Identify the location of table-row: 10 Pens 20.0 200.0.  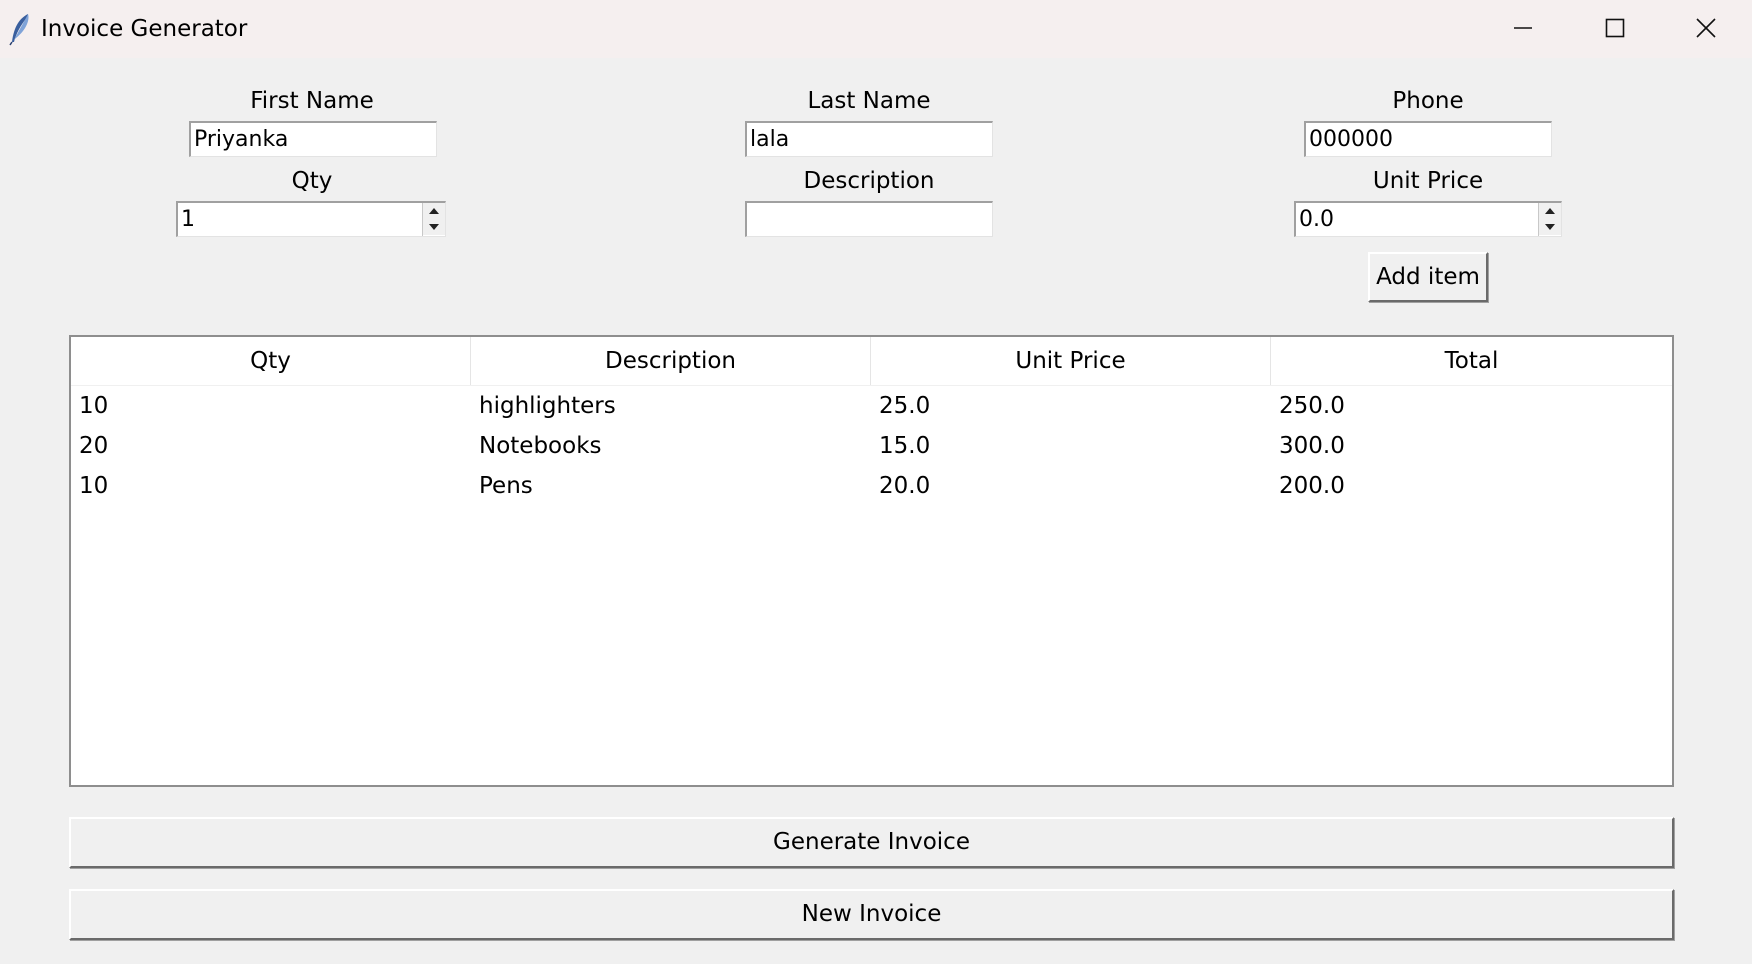
(871, 486).